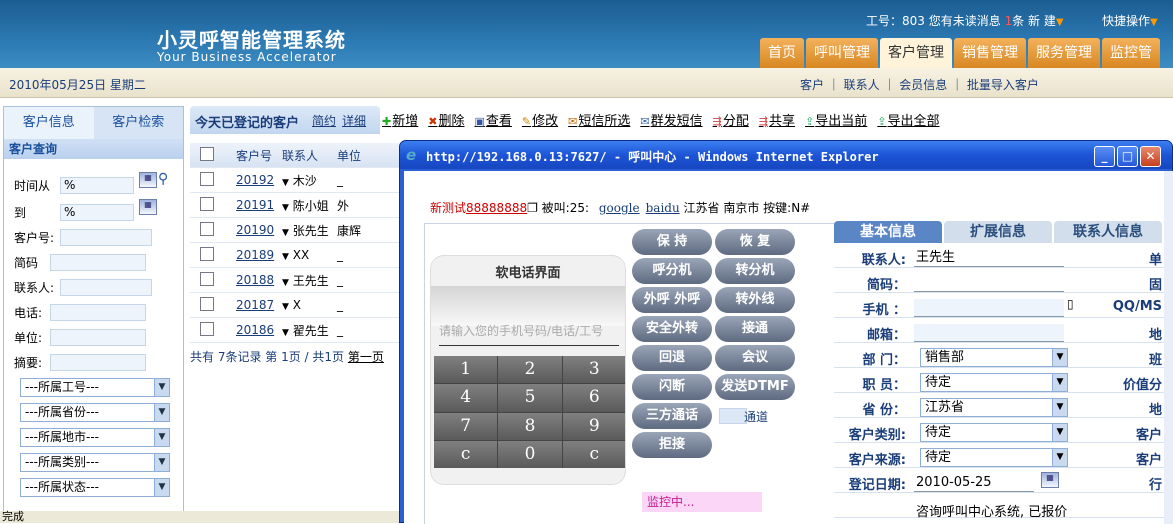 This screenshot has height=524, width=1173. I want to click on nav-home: 首页, so click(782, 53).